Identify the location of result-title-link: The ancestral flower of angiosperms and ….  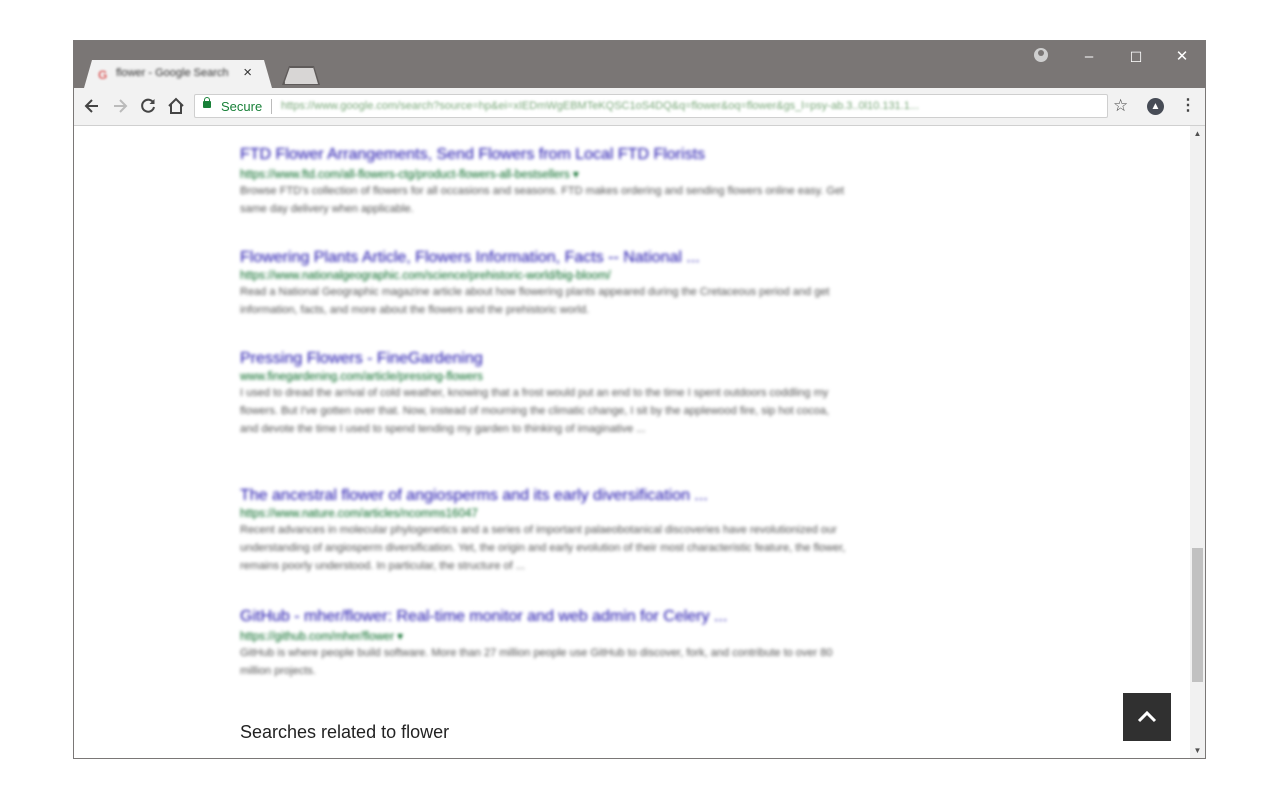
(545, 496).